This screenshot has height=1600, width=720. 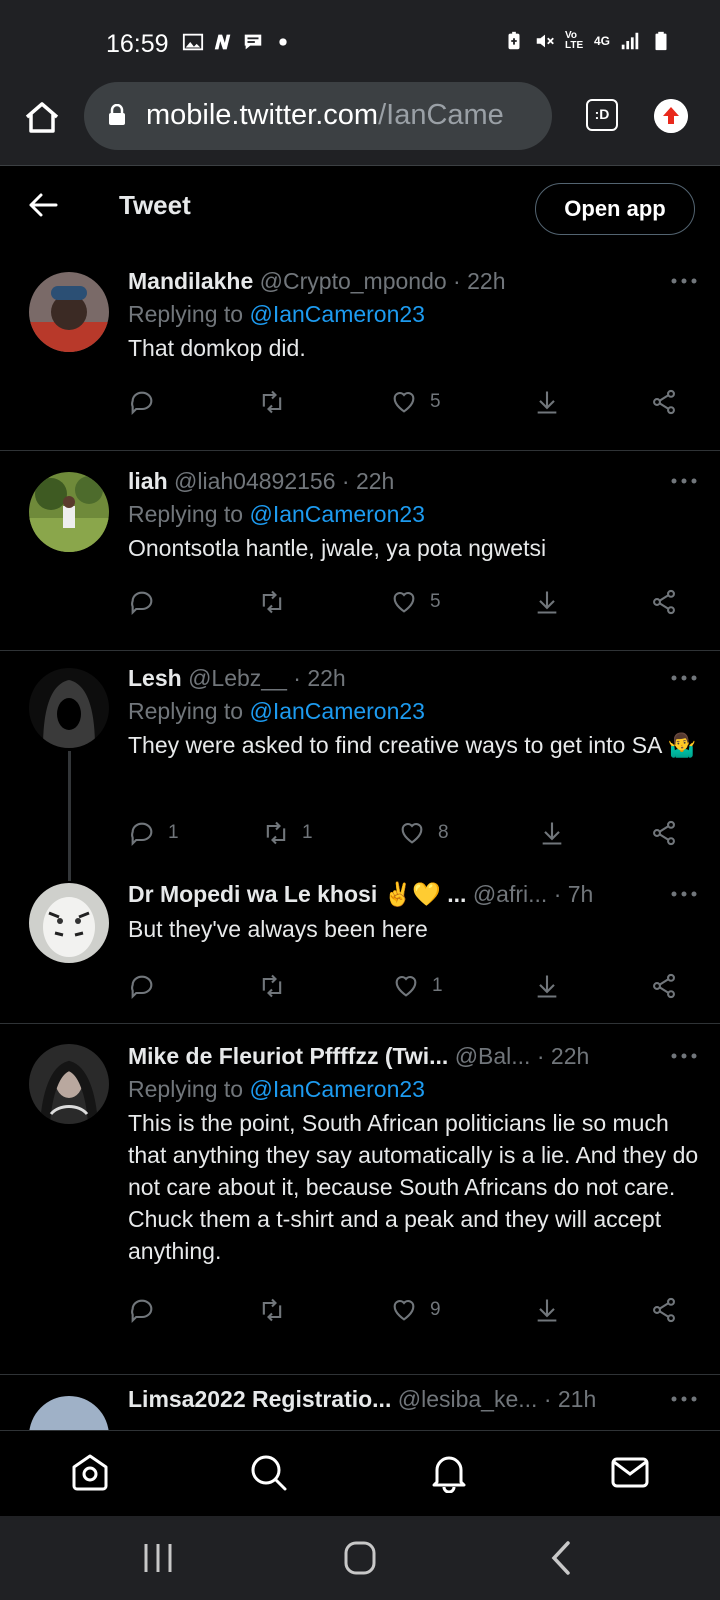 What do you see at coordinates (415, 1310) in the screenshot?
I see `like-button: 9` at bounding box center [415, 1310].